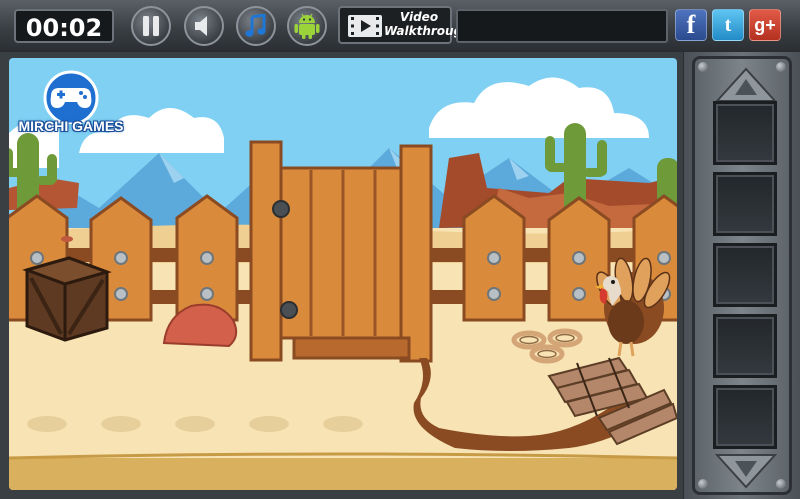 This screenshot has height=499, width=800. I want to click on message-bar, so click(562, 26).